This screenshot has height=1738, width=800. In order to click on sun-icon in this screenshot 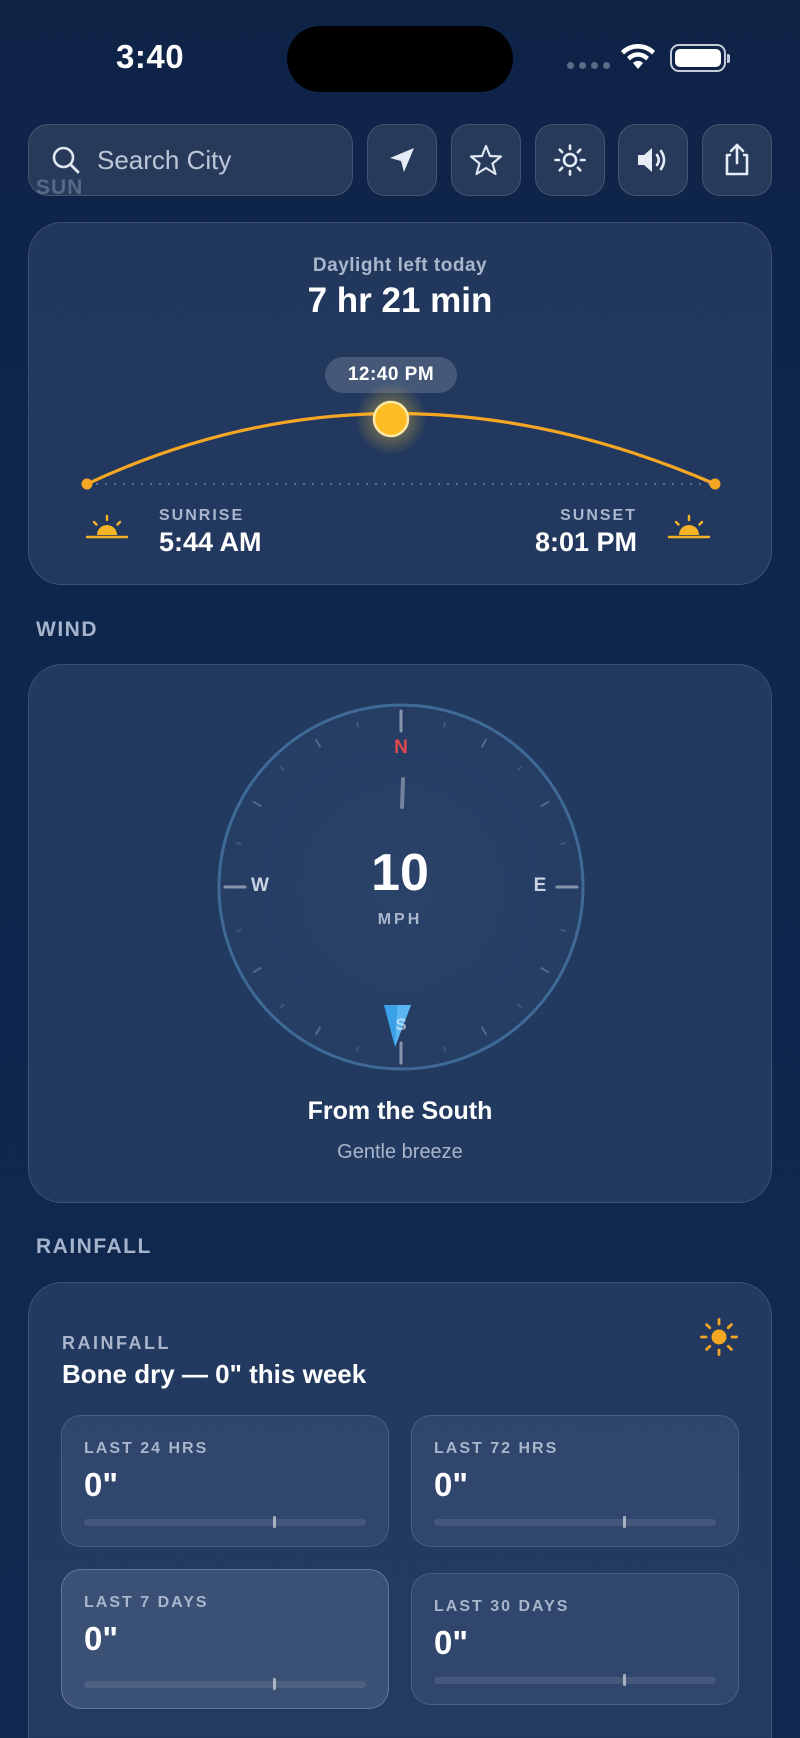, I will do `click(719, 1337)`.